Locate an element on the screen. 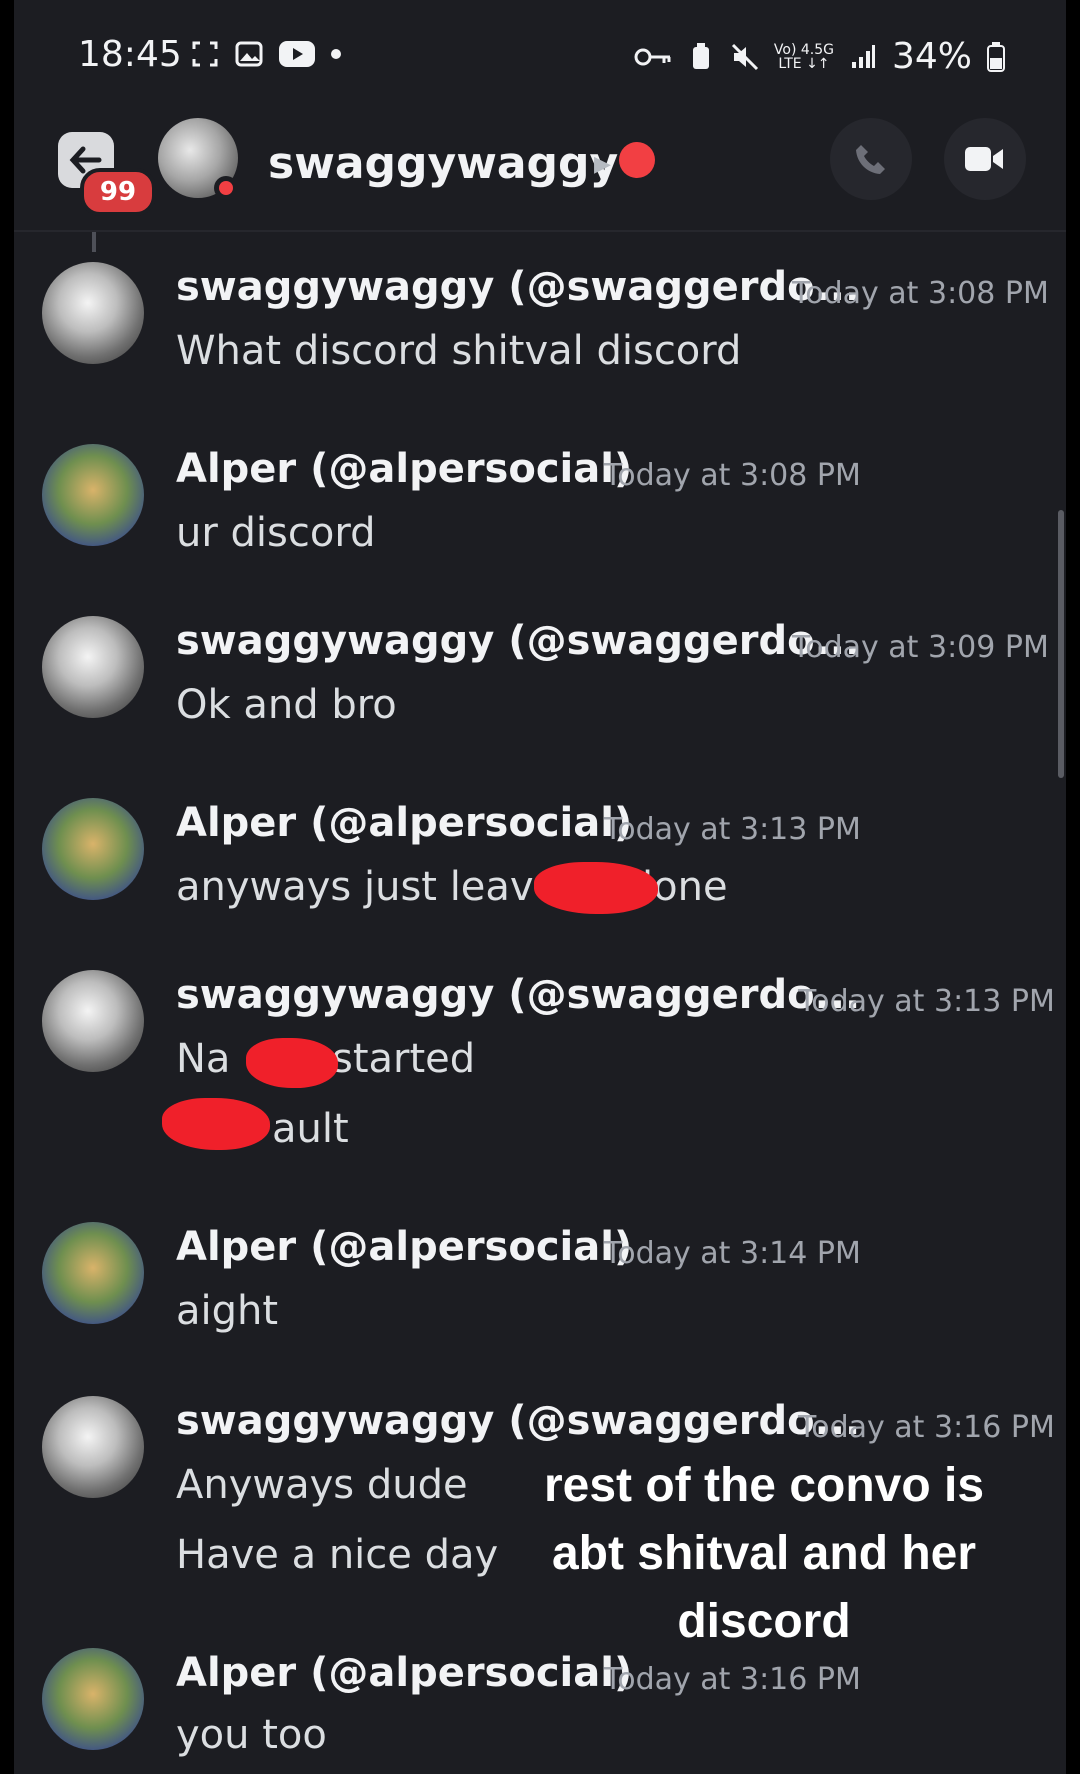 The height and width of the screenshot is (1774, 1080). voice-call-button is located at coordinates (871, 159).